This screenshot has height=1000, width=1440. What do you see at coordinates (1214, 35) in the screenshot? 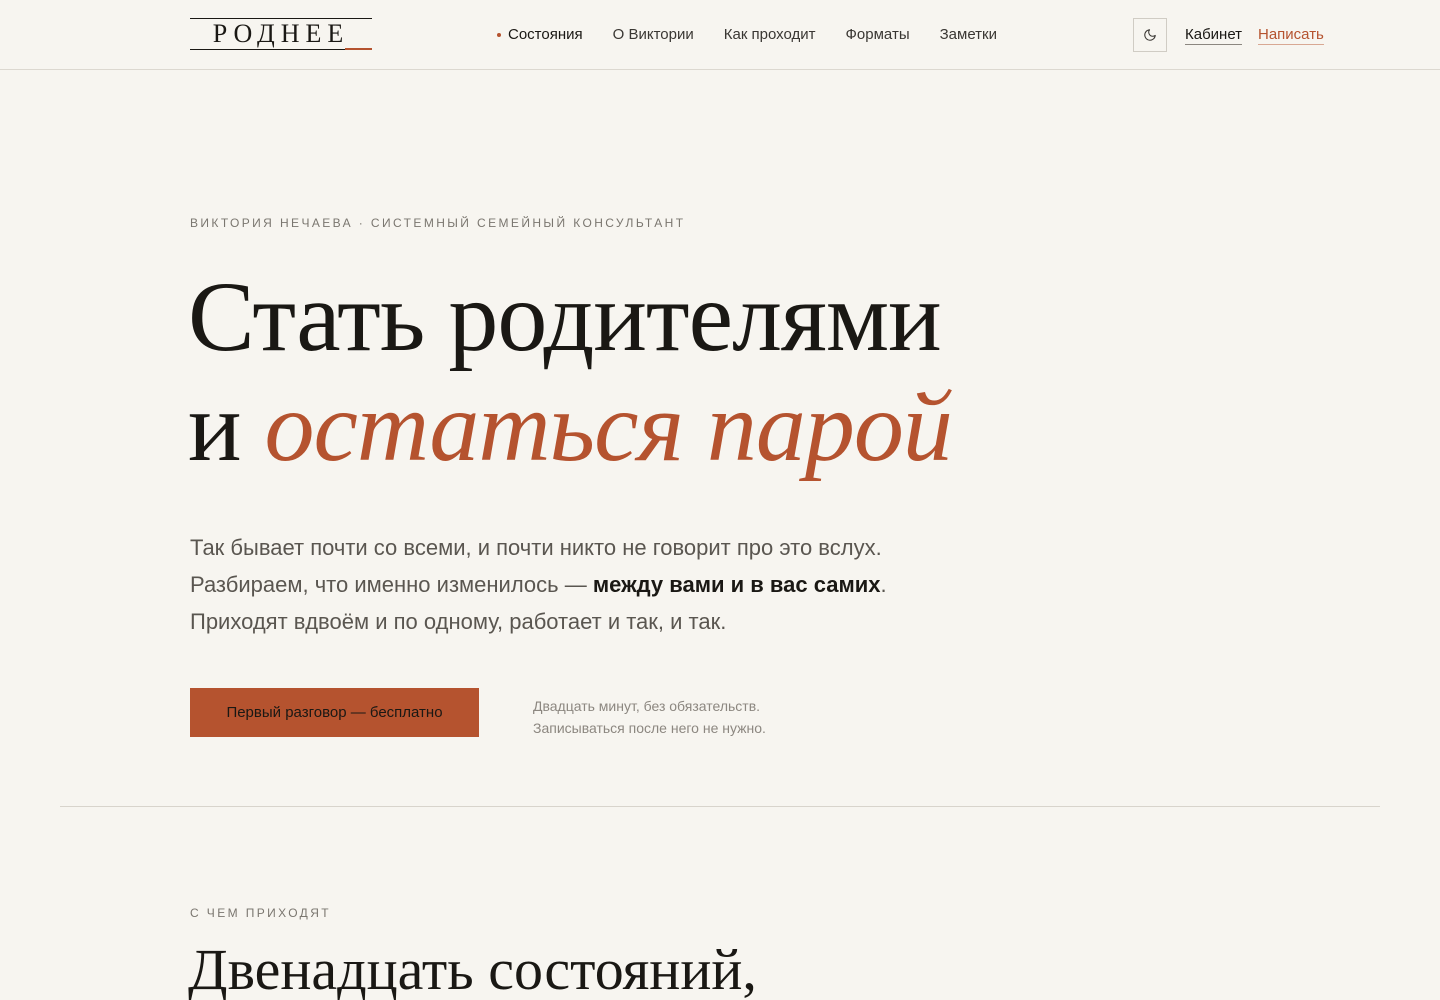
I see `cabinet-link: Кабинет` at bounding box center [1214, 35].